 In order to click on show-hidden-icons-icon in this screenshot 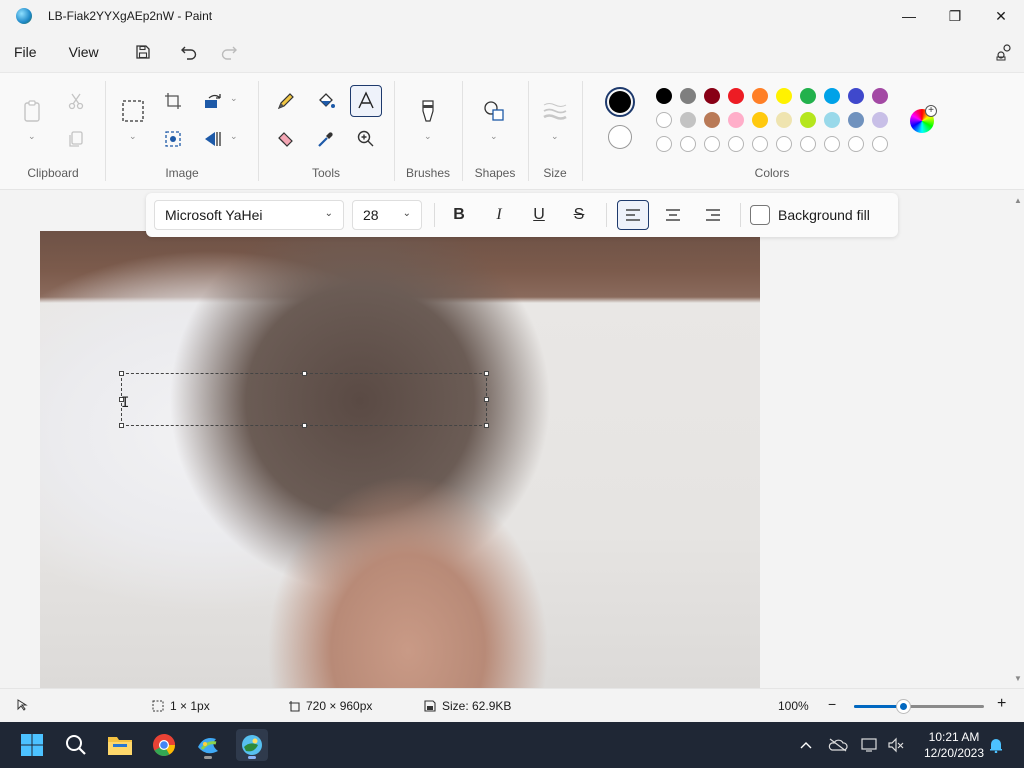, I will do `click(806, 745)`.